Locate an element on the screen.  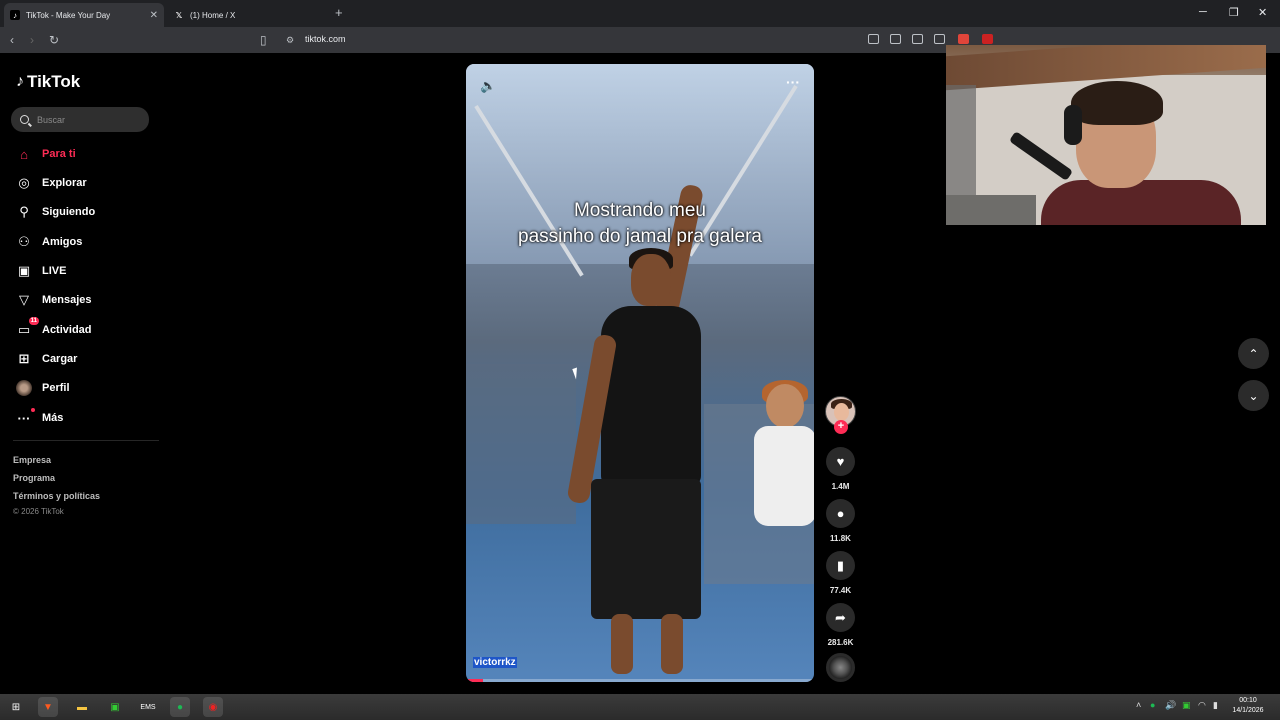
file-explorer-icon: ▬ is located at coordinates (82, 707).